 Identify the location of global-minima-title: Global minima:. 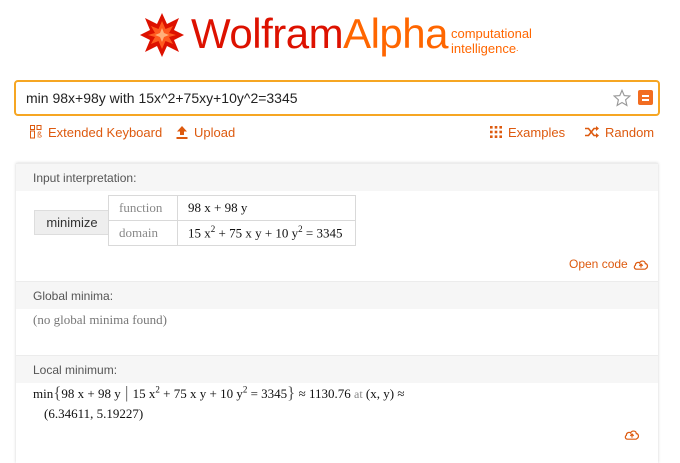
(73, 296).